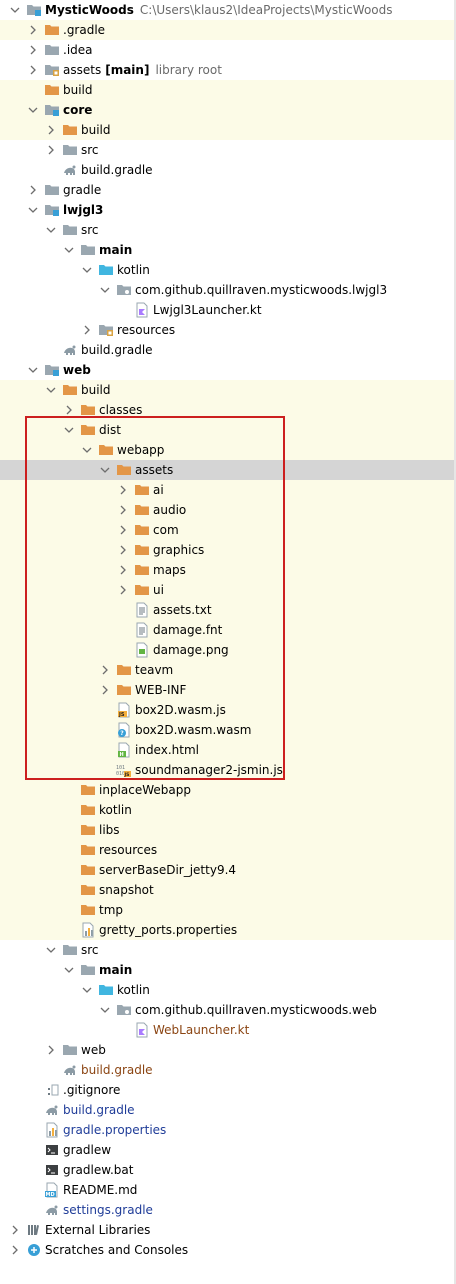 Image resolution: width=456 pixels, height=1284 pixels. Describe the element at coordinates (228, 770) in the screenshot. I see `tree-row: 101 010 JS soundmanager2-jsmin.js` at that location.